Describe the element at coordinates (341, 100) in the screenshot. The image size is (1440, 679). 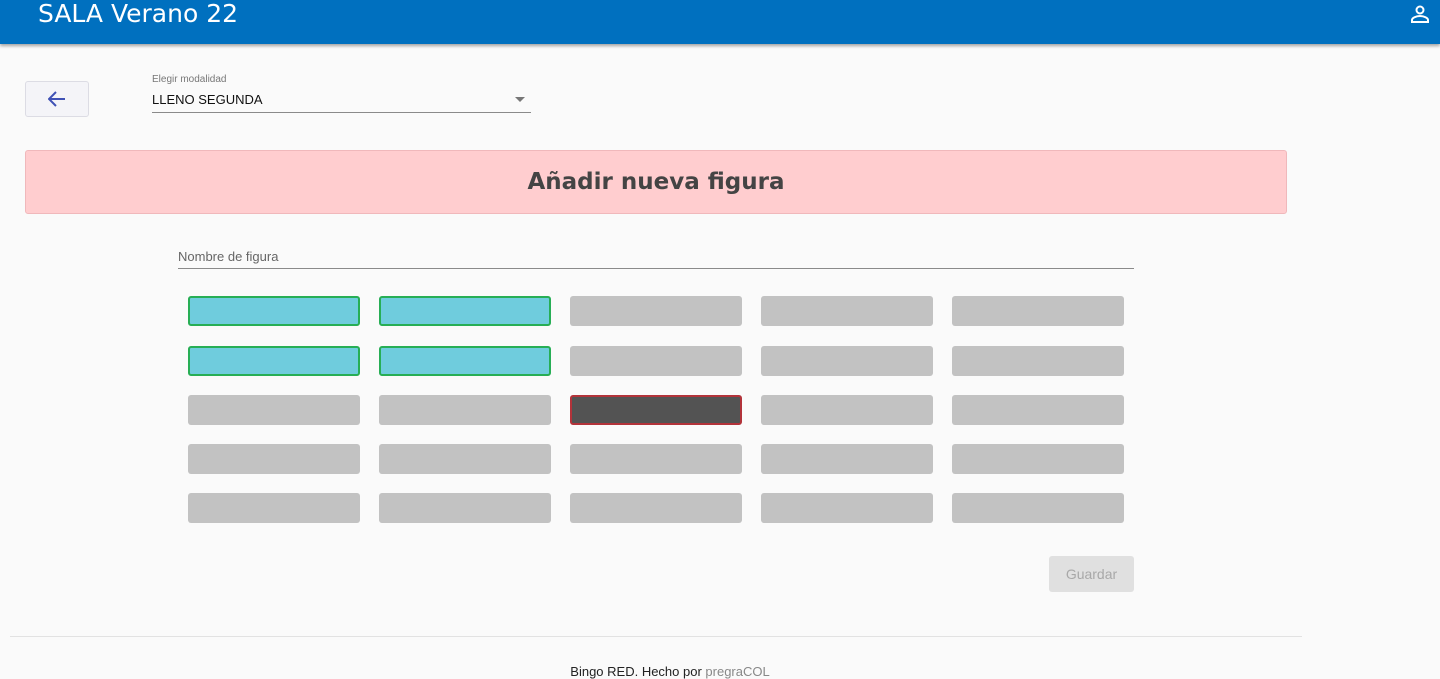
I see `mode-select: LLENO SEGUNDA` at that location.